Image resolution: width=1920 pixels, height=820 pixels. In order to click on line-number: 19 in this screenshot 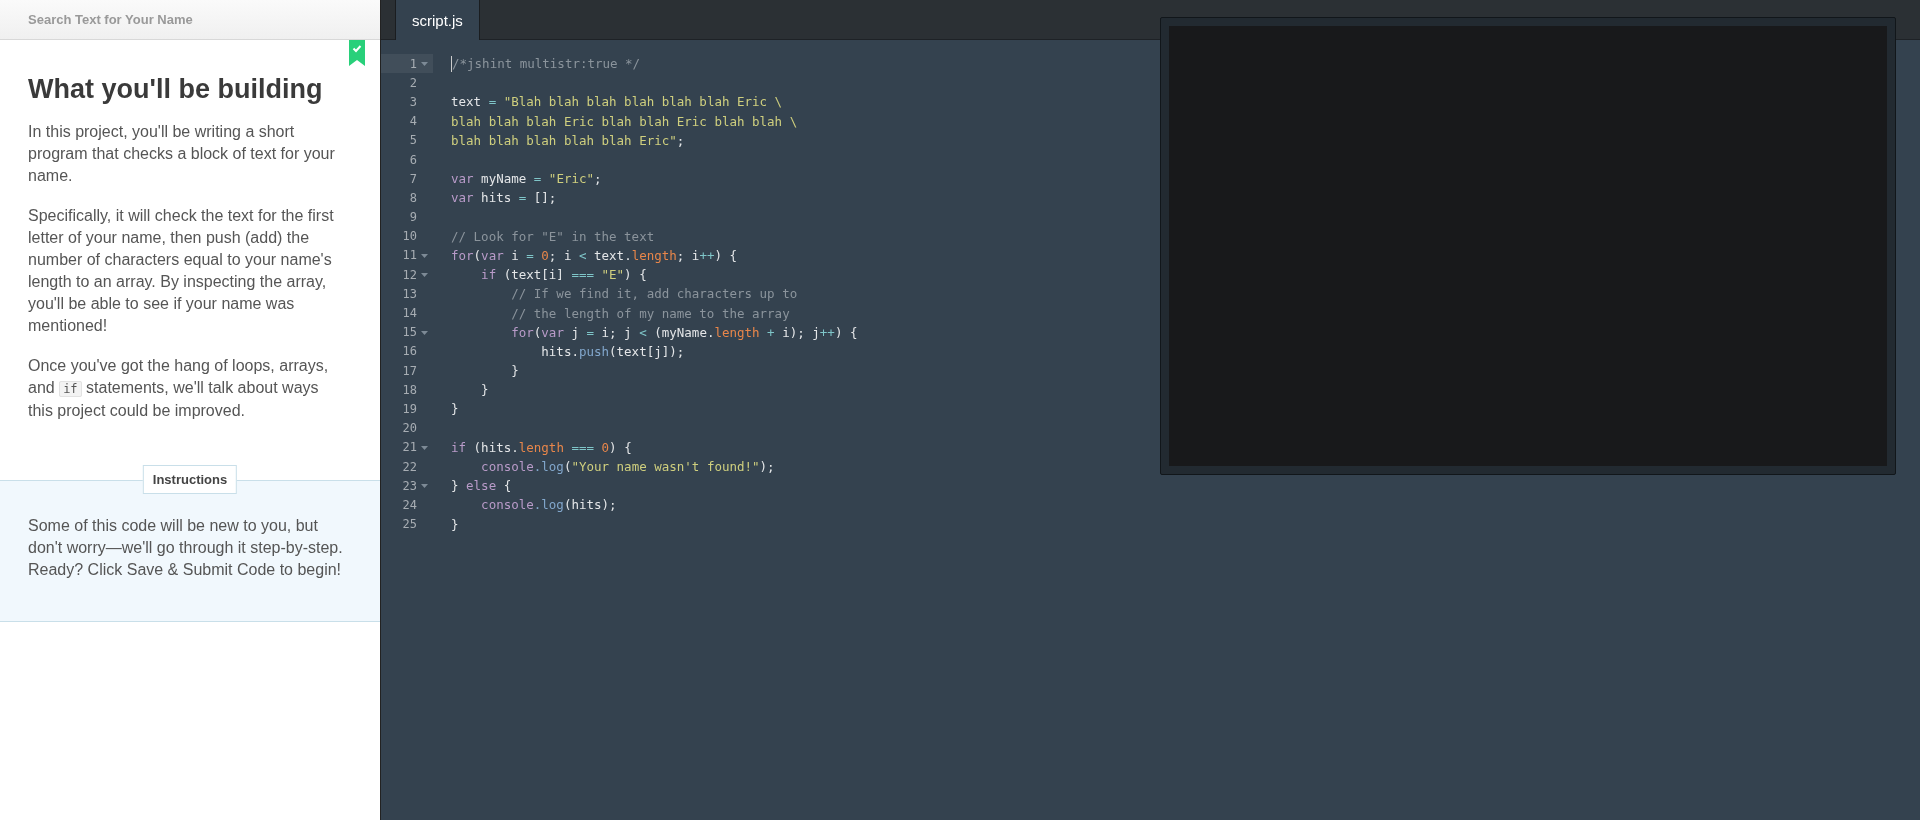, I will do `click(409, 409)`.